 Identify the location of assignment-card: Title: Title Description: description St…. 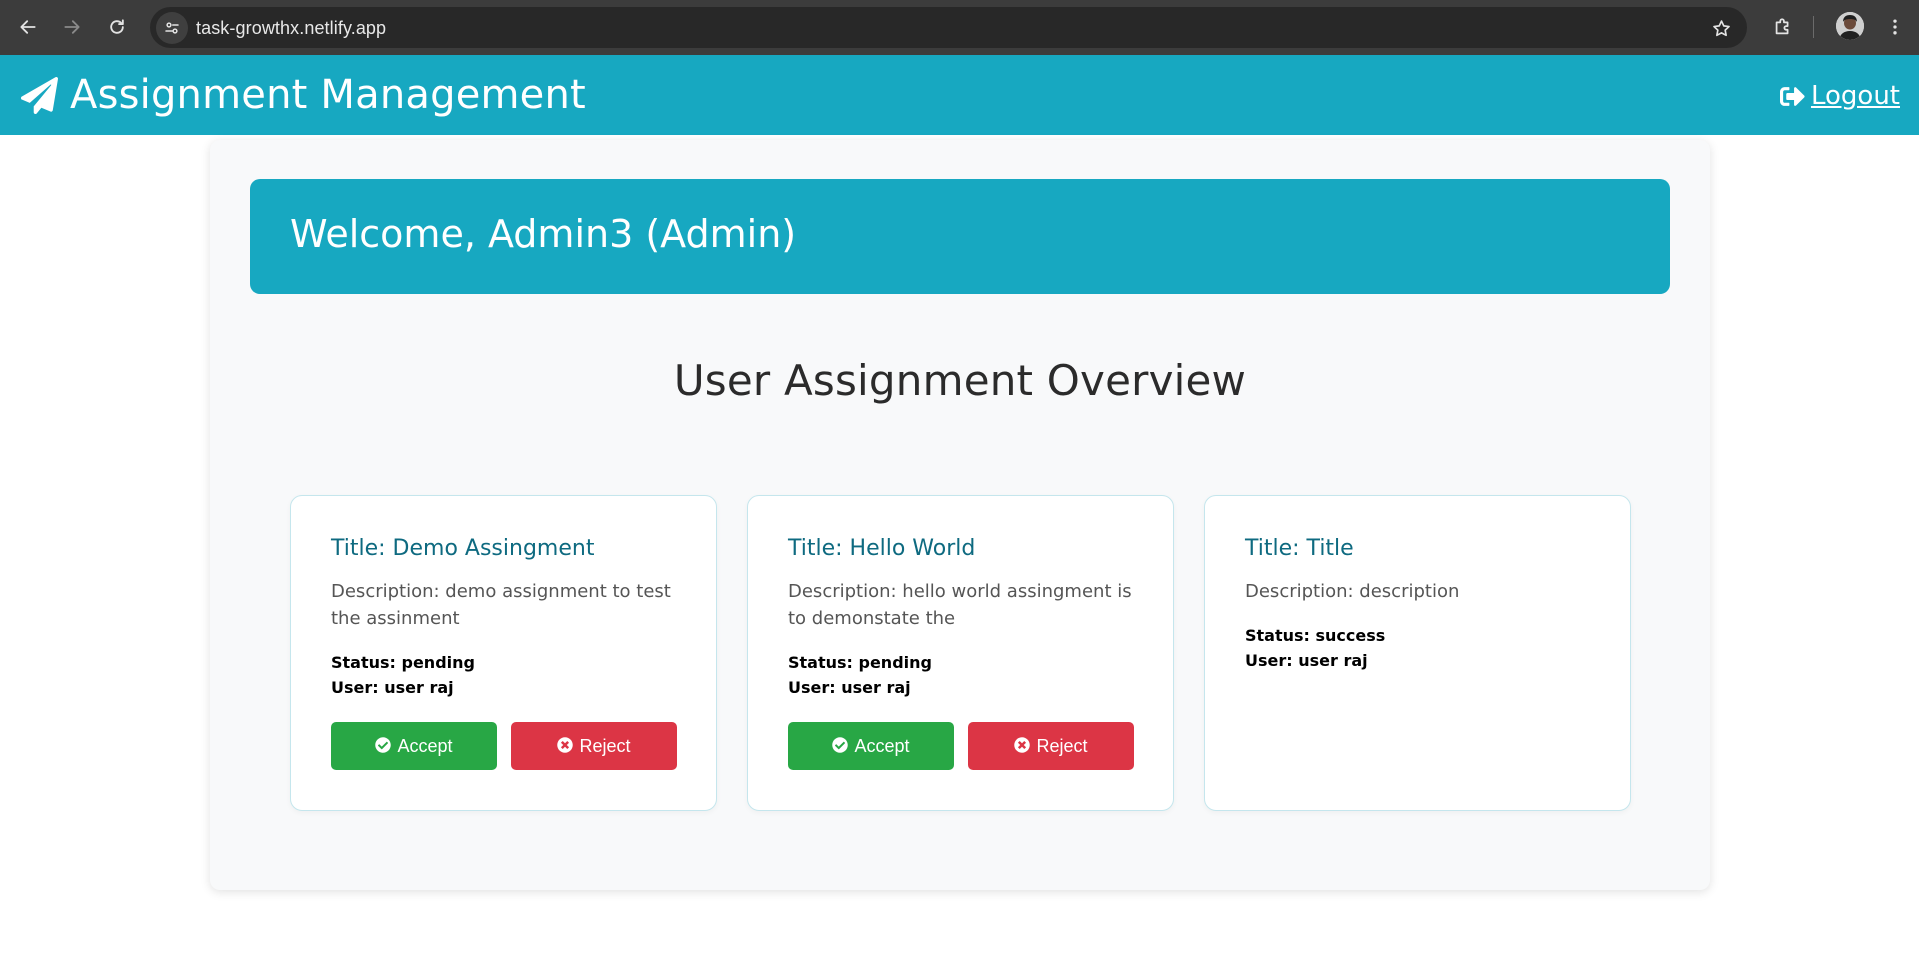
(1417, 653).